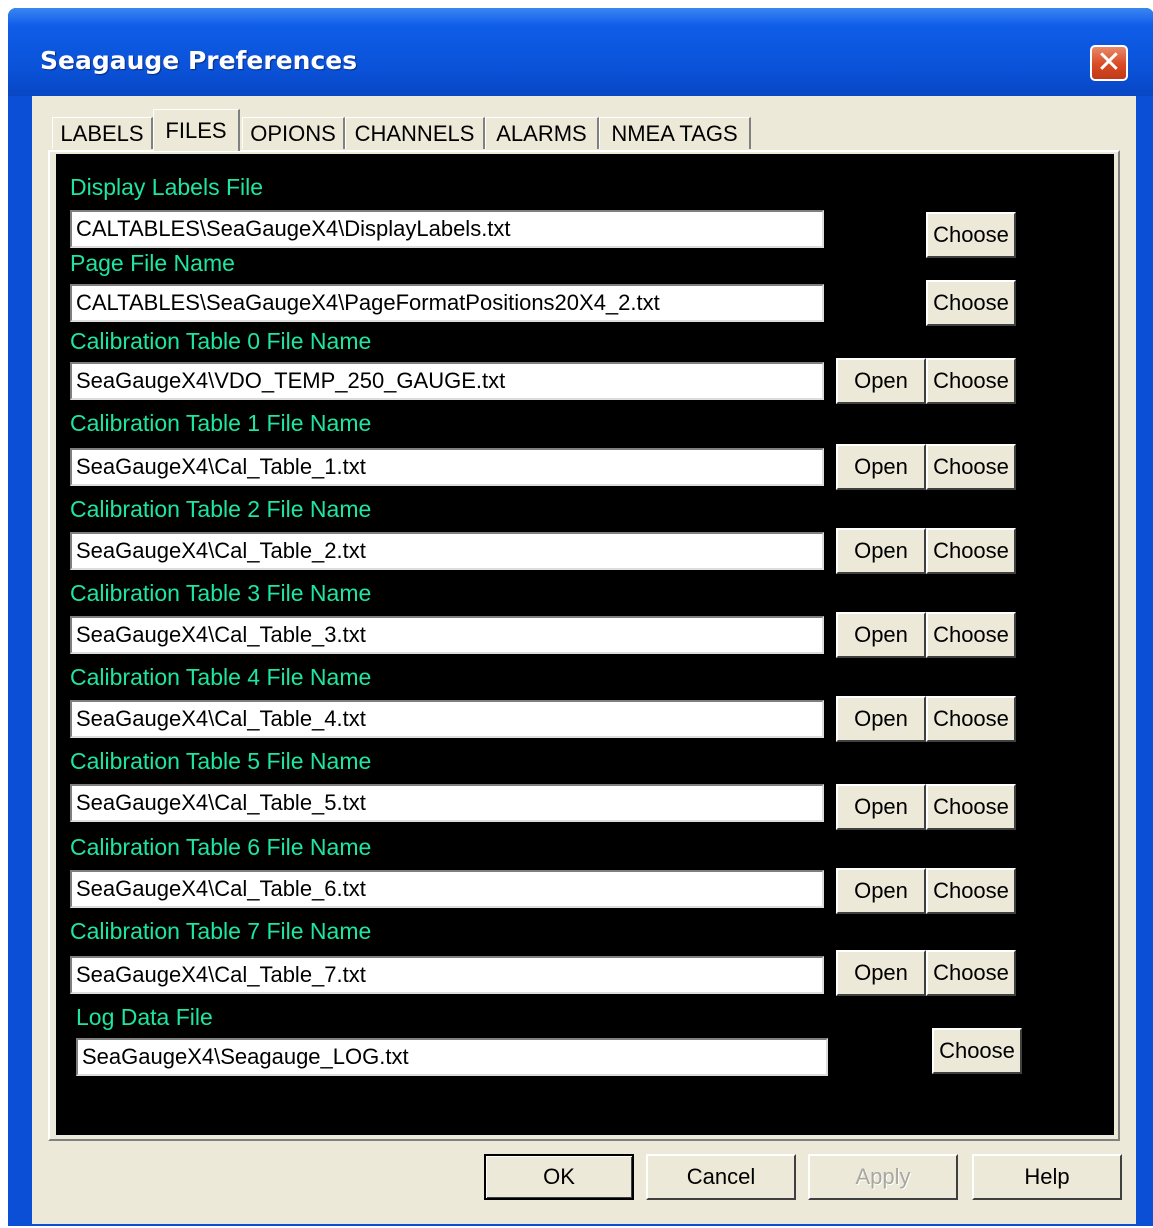 Image resolution: width=1153 pixels, height=1228 pixels. Describe the element at coordinates (221, 509) in the screenshot. I see `cal-table-2-label: Calibration Table 2 File Name` at that location.